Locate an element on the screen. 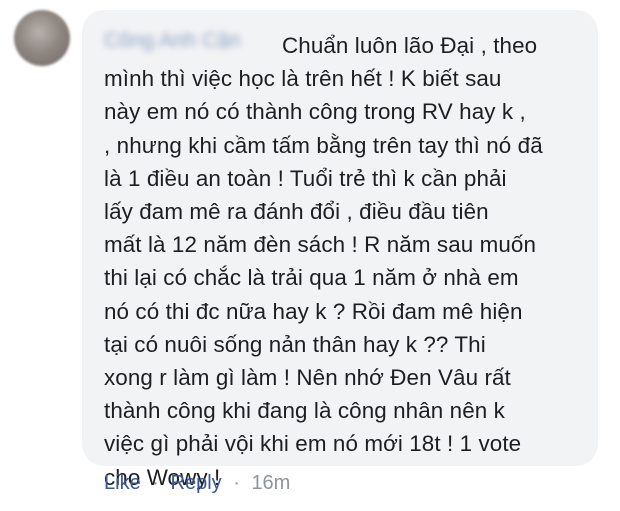 Image resolution: width=620 pixels, height=511 pixels. avatar is located at coordinates (42, 38).